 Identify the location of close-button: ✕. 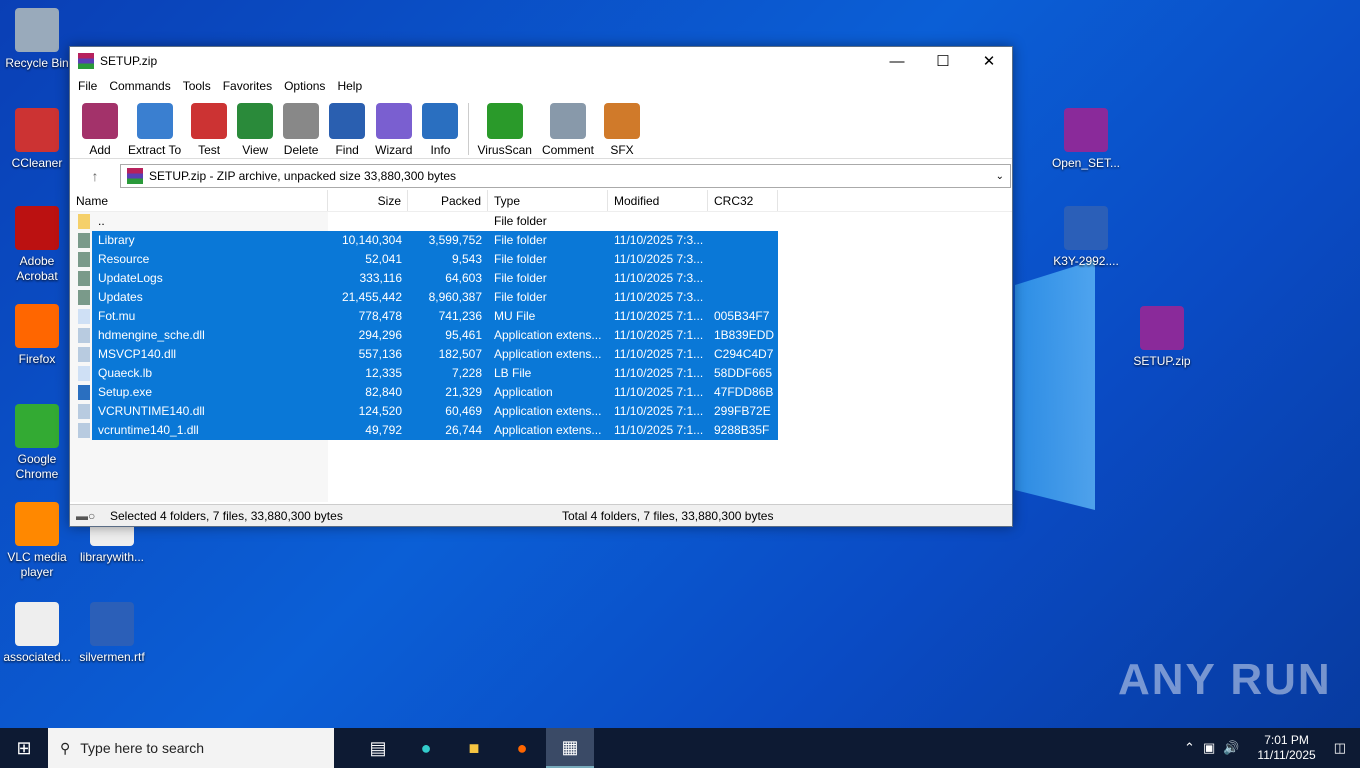
(989, 61).